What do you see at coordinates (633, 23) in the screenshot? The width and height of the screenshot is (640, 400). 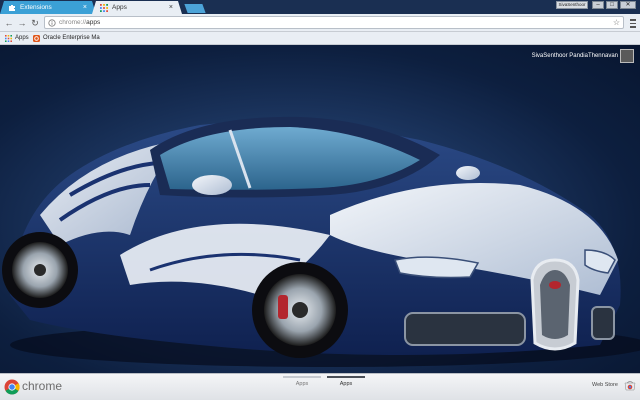 I see `menu-icon` at bounding box center [633, 23].